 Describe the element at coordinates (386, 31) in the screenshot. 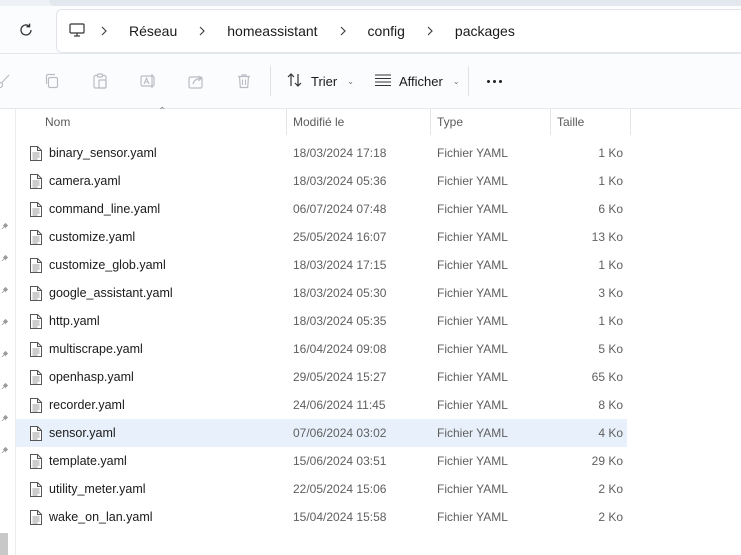

I see `breadcrumb-item-config: config` at that location.